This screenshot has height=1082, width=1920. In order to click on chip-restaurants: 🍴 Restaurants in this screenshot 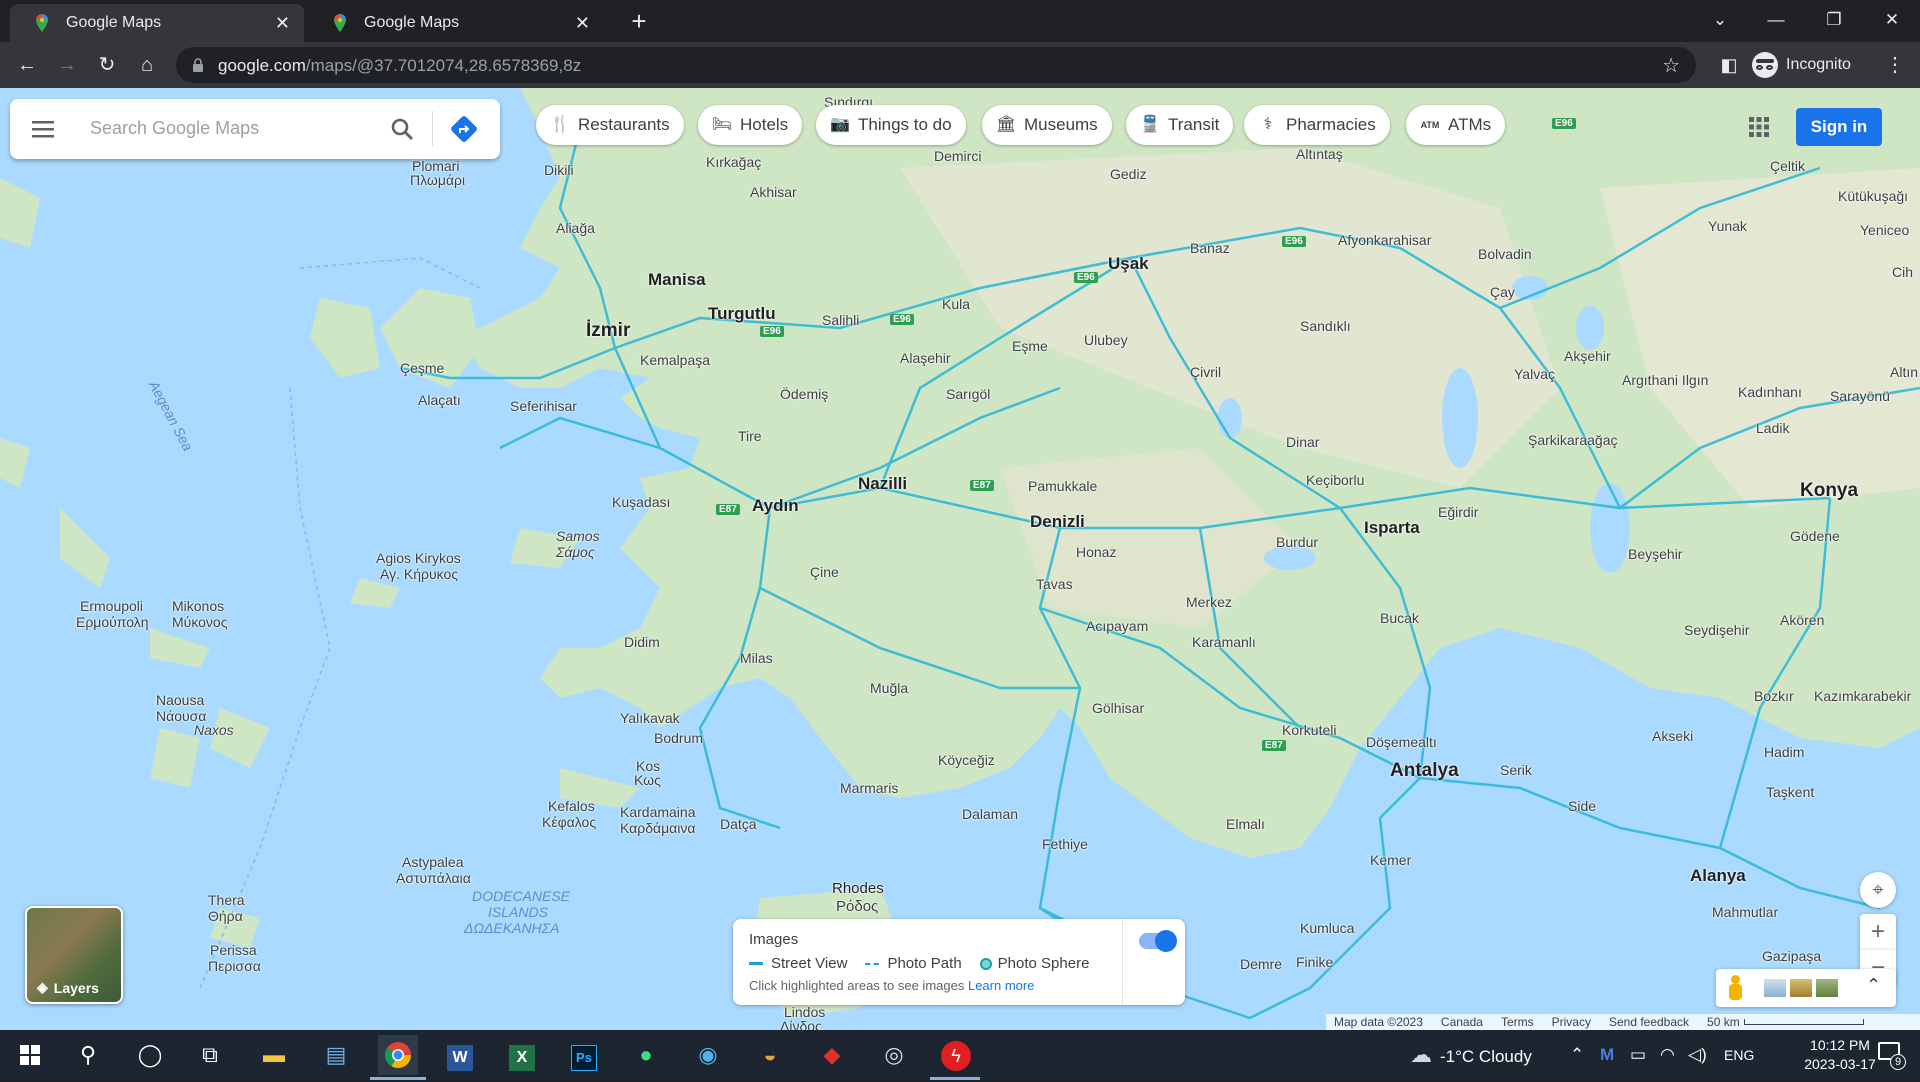, I will do `click(610, 125)`.